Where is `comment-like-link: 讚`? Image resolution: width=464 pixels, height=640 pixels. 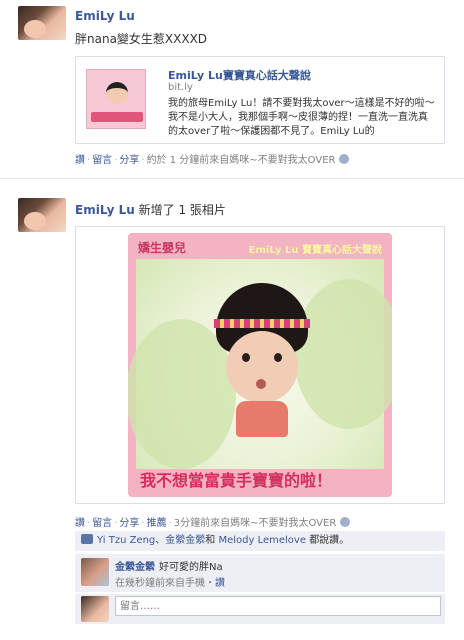 comment-like-link: 讚 is located at coordinates (220, 583).